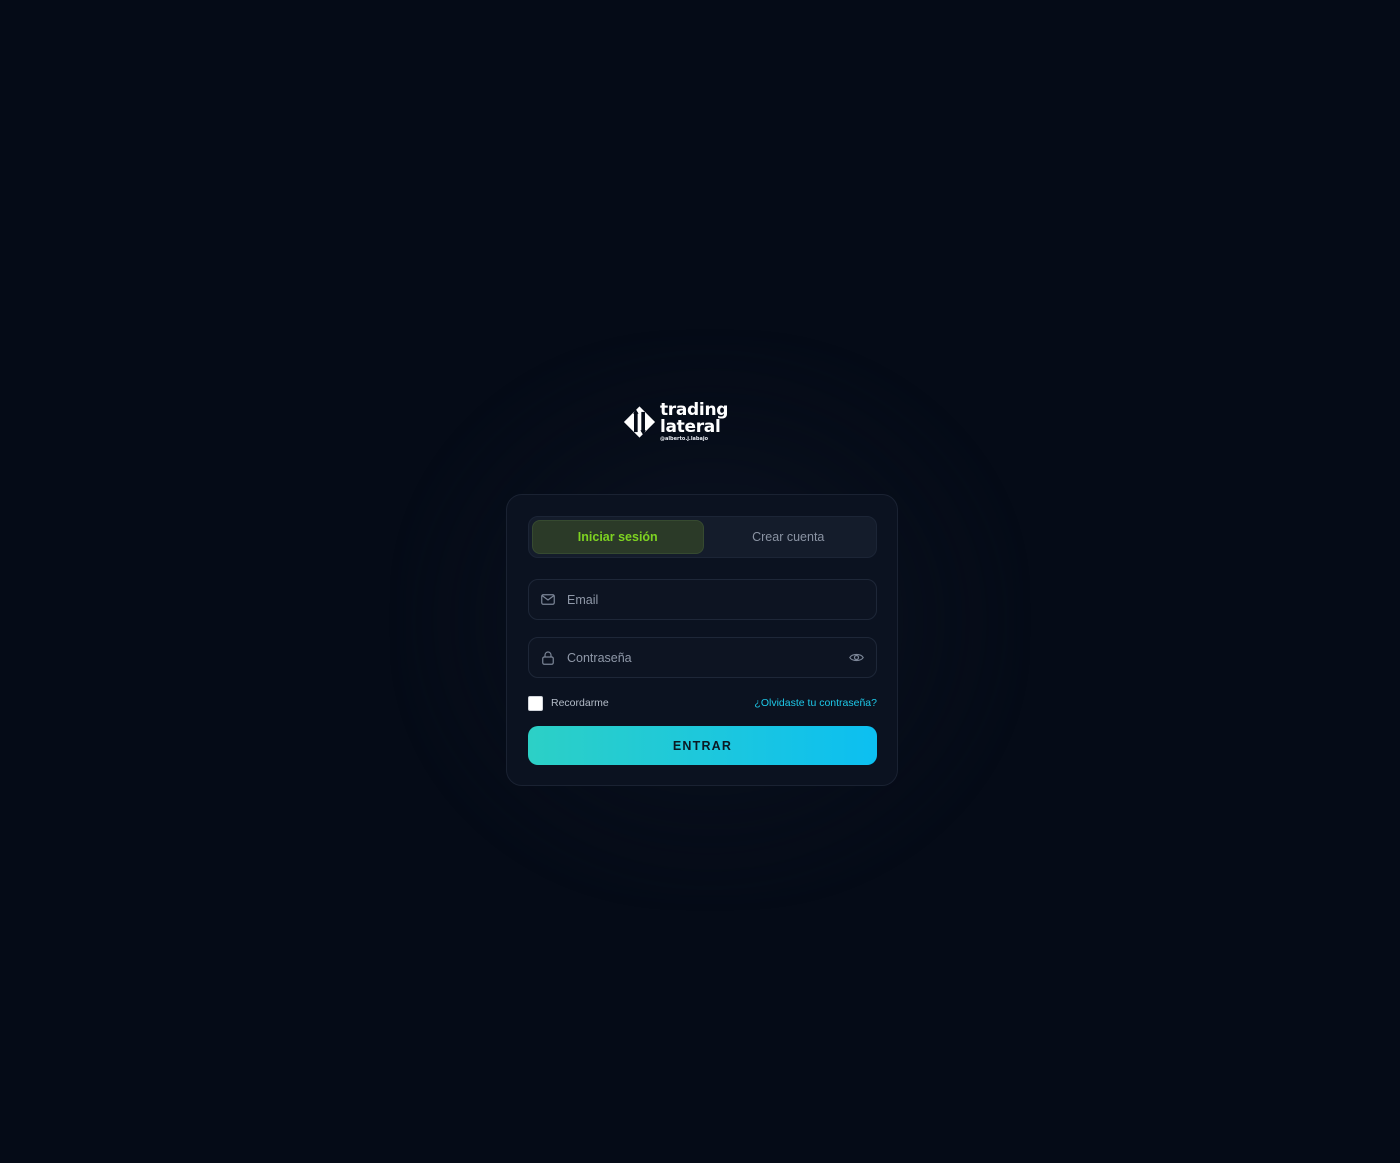 Image resolution: width=1400 pixels, height=1163 pixels. I want to click on auth-tabs: Iniciar sesión Crear cuenta, so click(702, 537).